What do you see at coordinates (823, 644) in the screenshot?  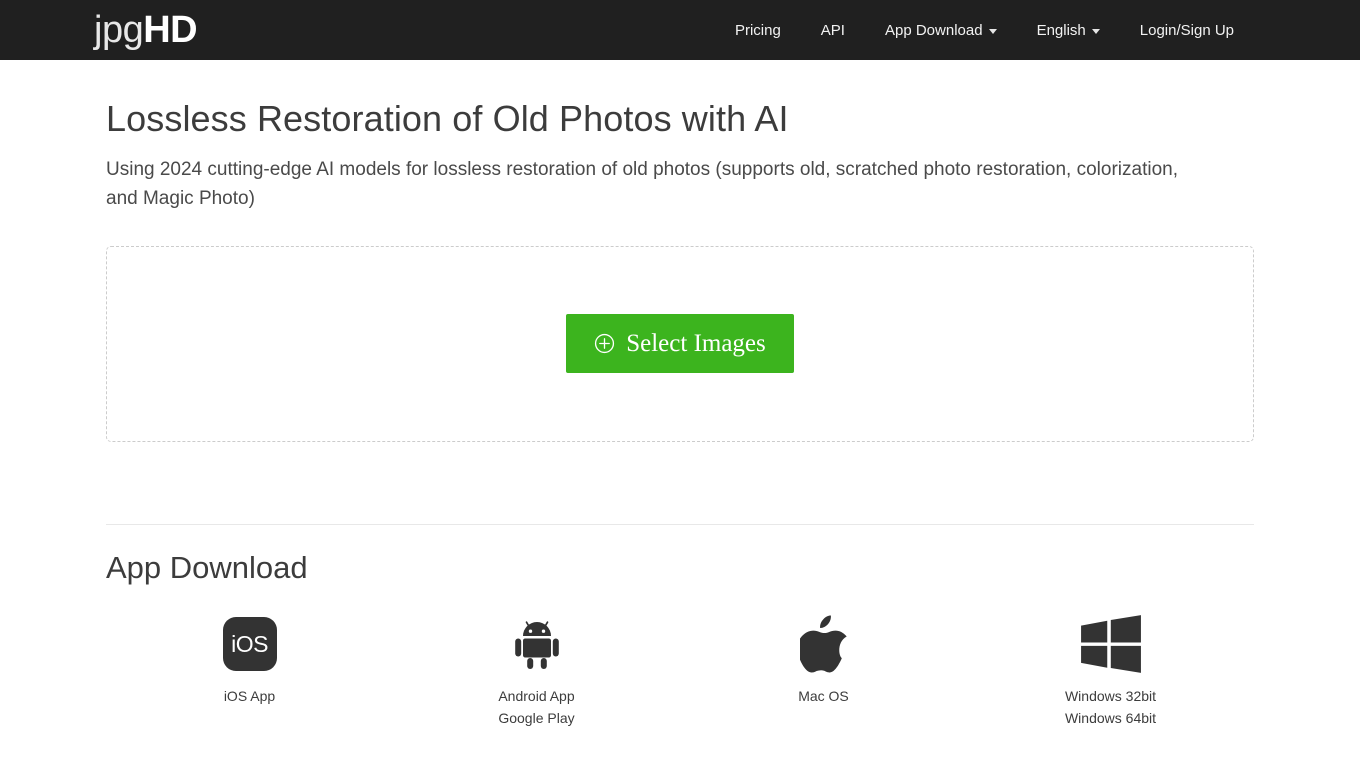 I see `apple-logo-icon` at bounding box center [823, 644].